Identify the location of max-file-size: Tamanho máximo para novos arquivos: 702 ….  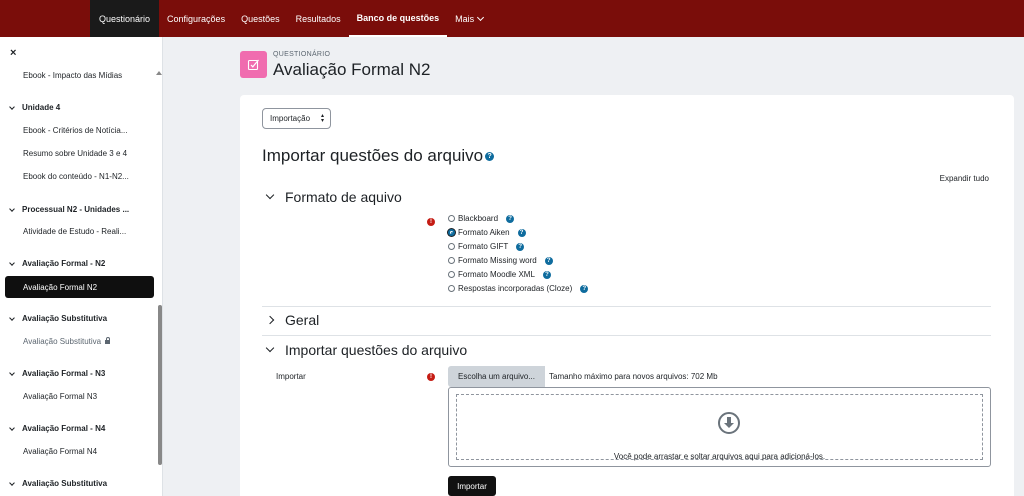
(633, 376).